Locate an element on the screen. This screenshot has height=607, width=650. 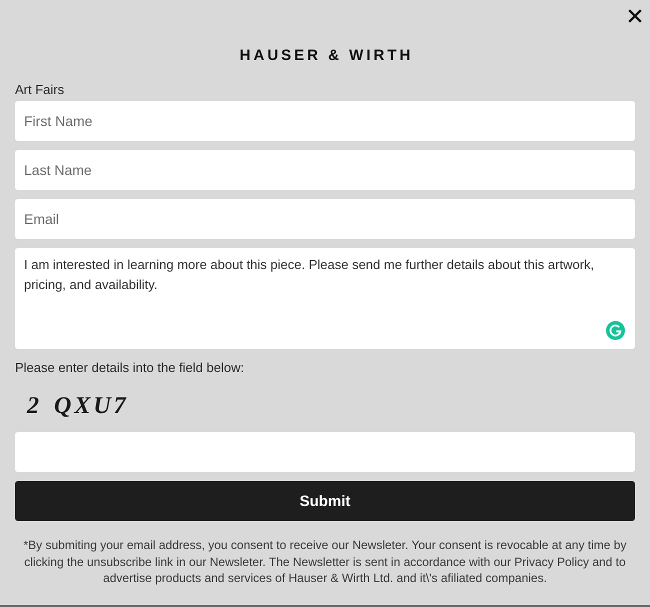
close-icon is located at coordinates (635, 16).